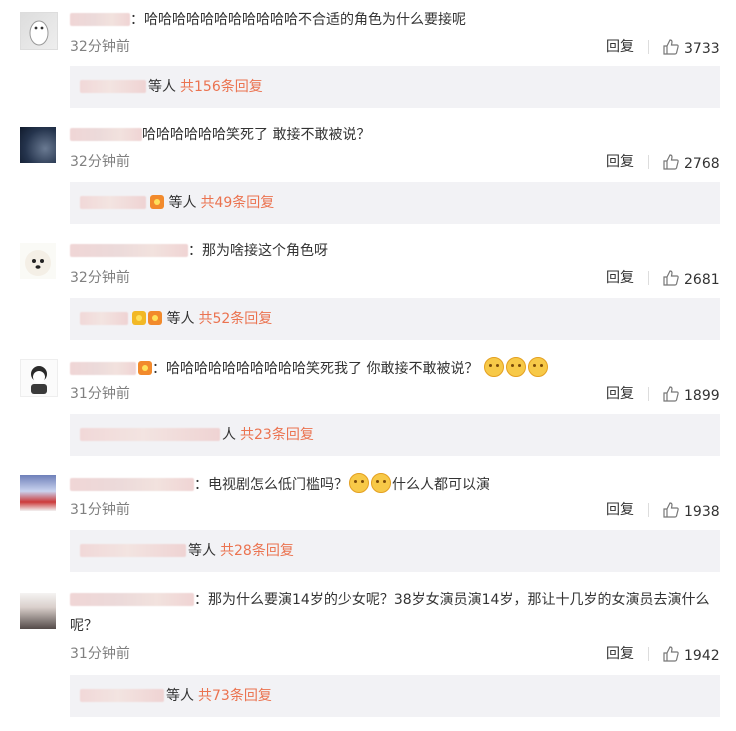 This screenshot has height=731, width=736. What do you see at coordinates (237, 203) in the screenshot?
I see `view-replies-link: 共49条回复` at bounding box center [237, 203].